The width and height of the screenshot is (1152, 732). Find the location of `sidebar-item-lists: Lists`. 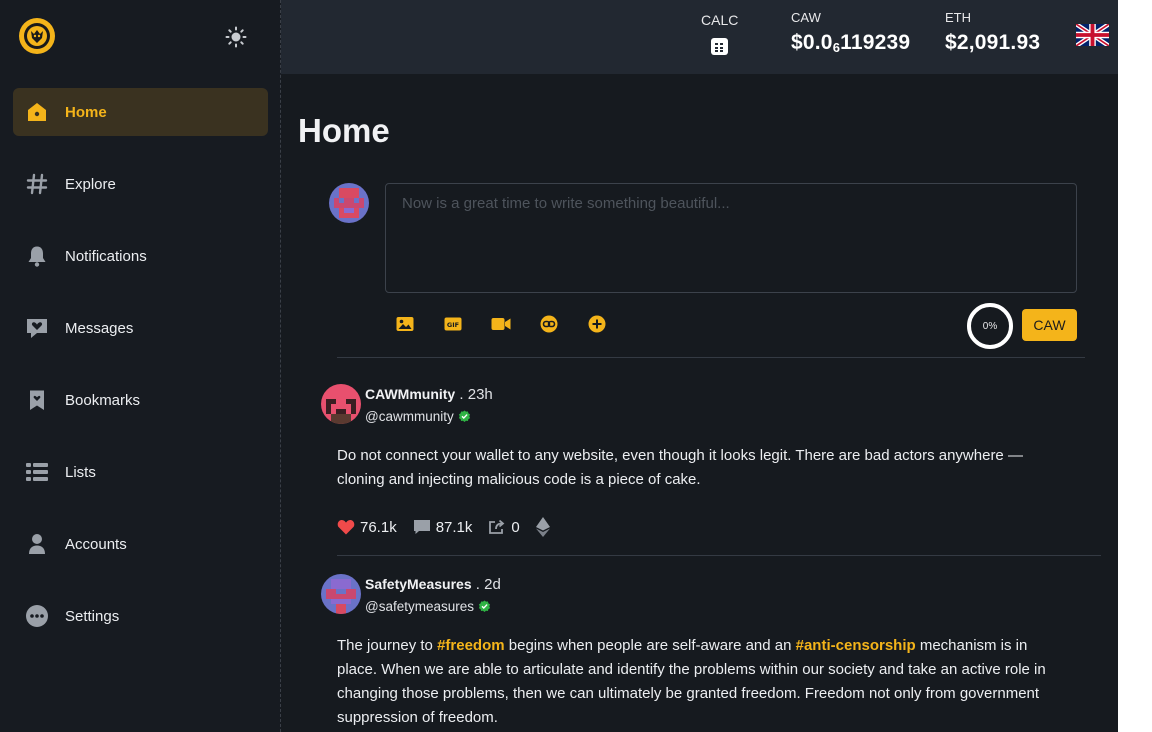

sidebar-item-lists: Lists is located at coordinates (140, 472).